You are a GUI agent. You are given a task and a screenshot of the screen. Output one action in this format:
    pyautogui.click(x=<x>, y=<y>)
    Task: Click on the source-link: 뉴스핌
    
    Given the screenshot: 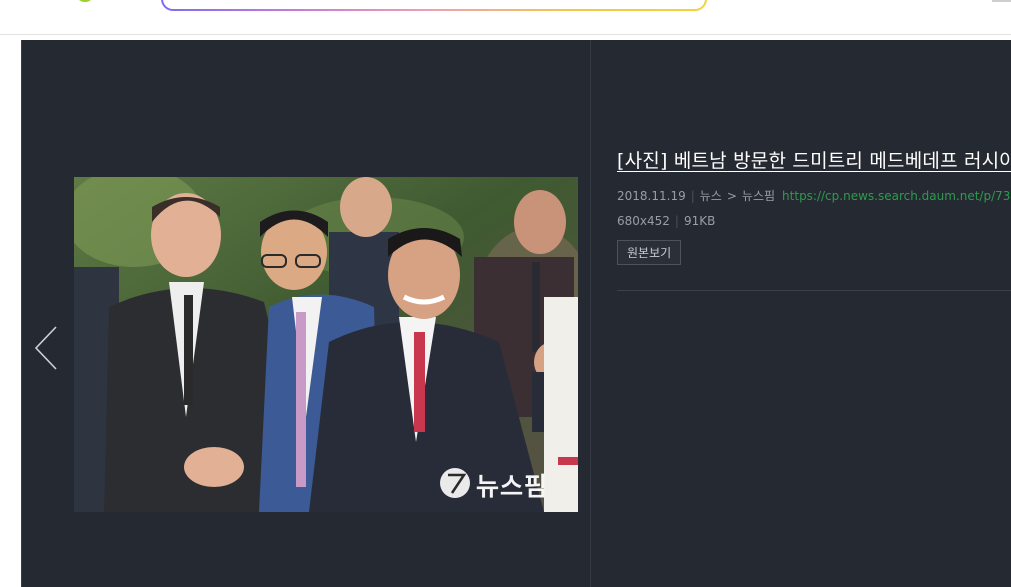 What is the action you would take?
    pyautogui.click(x=758, y=196)
    